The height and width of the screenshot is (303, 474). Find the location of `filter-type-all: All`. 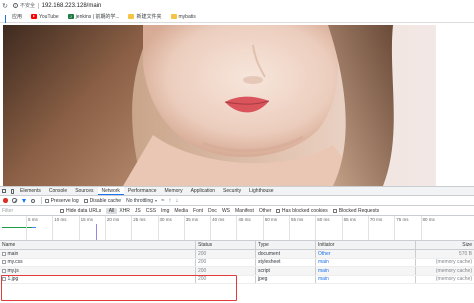

filter-type-all: All is located at coordinates (111, 210).